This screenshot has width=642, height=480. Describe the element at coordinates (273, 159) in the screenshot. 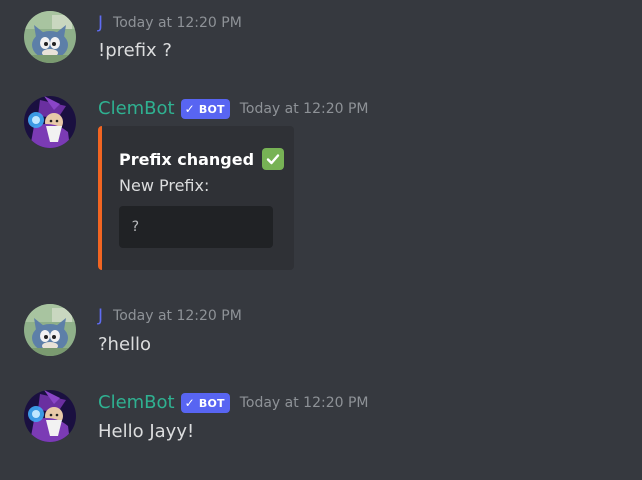

I see `white-check-mark-icon` at that location.